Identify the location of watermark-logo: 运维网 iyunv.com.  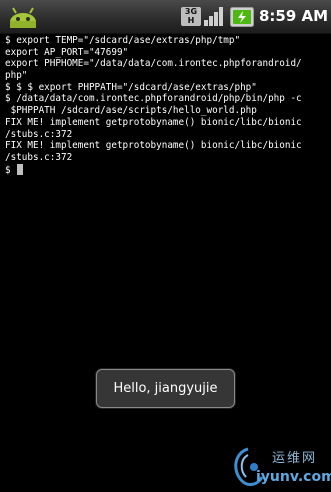
(278, 466).